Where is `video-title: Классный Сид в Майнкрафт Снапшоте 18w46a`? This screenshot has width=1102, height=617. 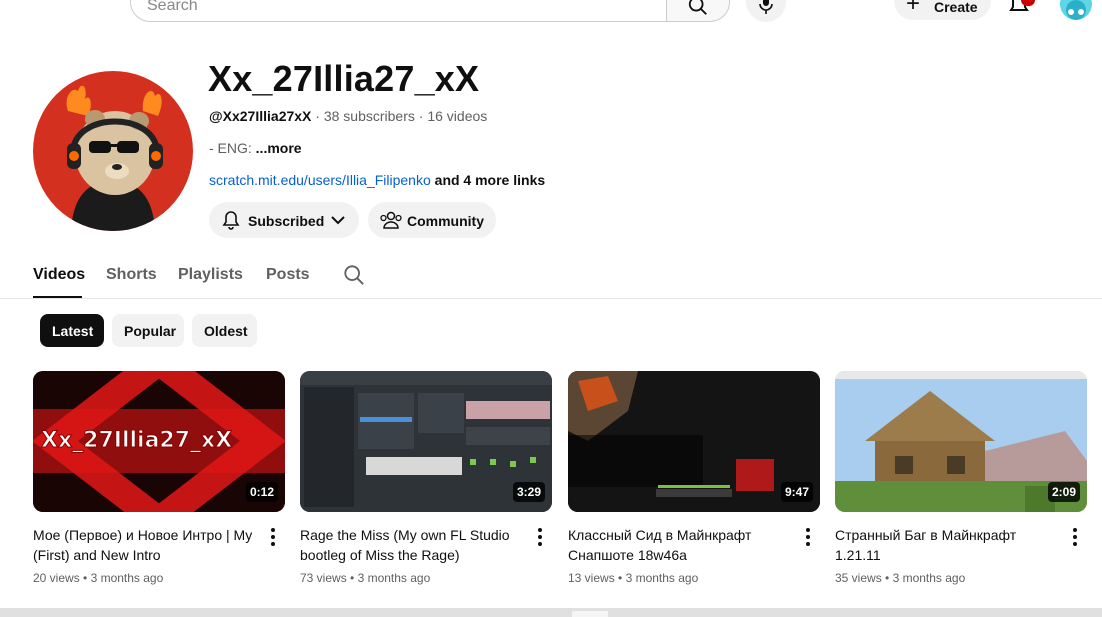 video-title: Классный Сид в Майнкрафт Снапшоте 18w46a is located at coordinates (679, 545).